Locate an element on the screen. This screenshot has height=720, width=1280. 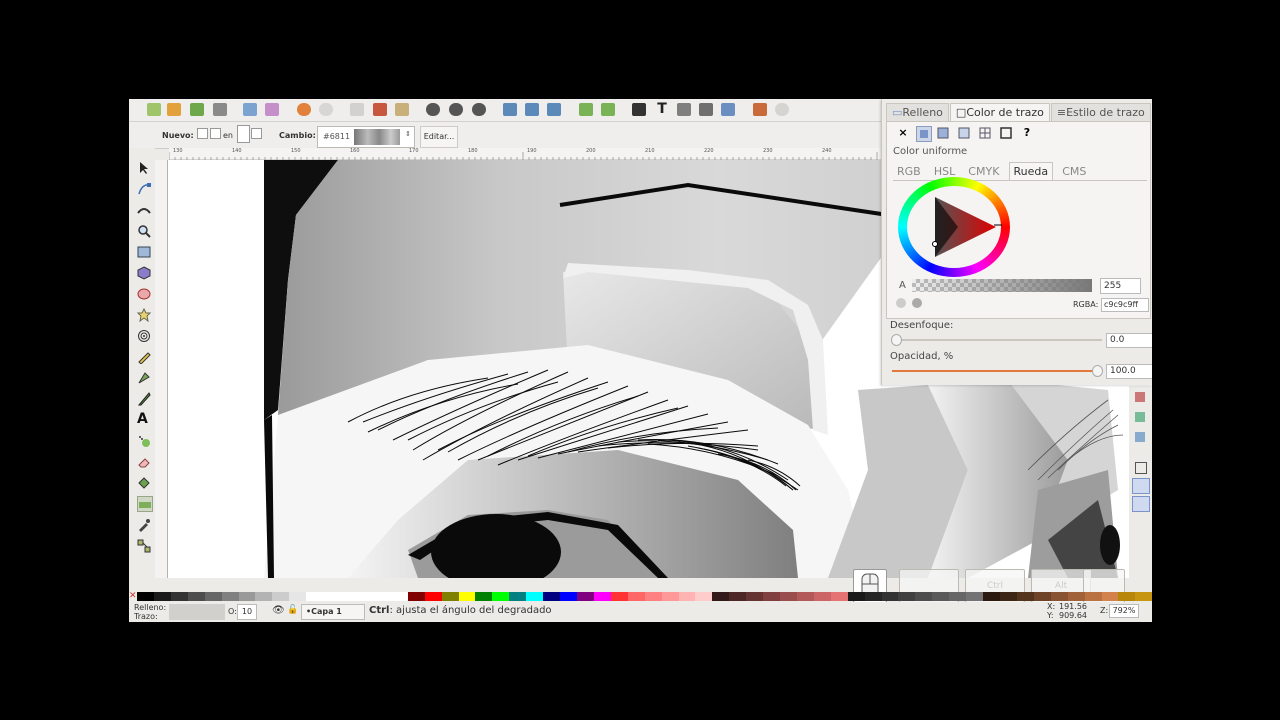
layers-dialog-icon is located at coordinates (684, 109).